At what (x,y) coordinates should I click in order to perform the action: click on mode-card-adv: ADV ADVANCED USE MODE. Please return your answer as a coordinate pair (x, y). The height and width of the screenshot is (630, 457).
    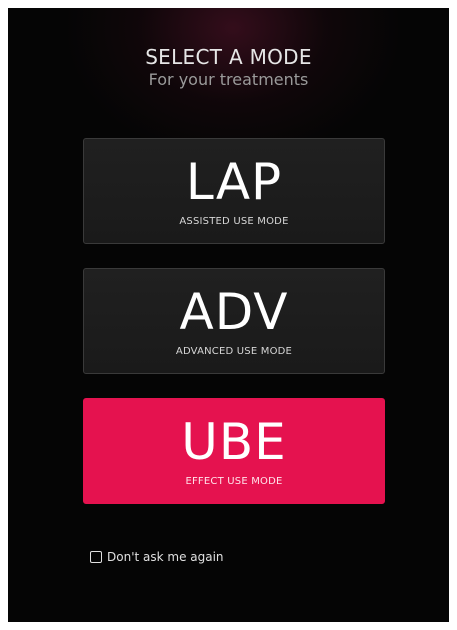
    Looking at the image, I should click on (234, 321).